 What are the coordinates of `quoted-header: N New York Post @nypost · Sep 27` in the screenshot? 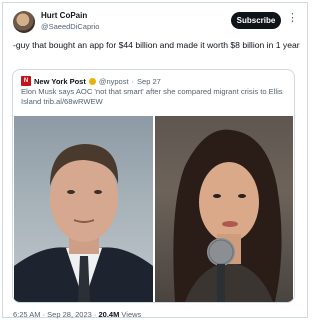 It's located at (91, 81).